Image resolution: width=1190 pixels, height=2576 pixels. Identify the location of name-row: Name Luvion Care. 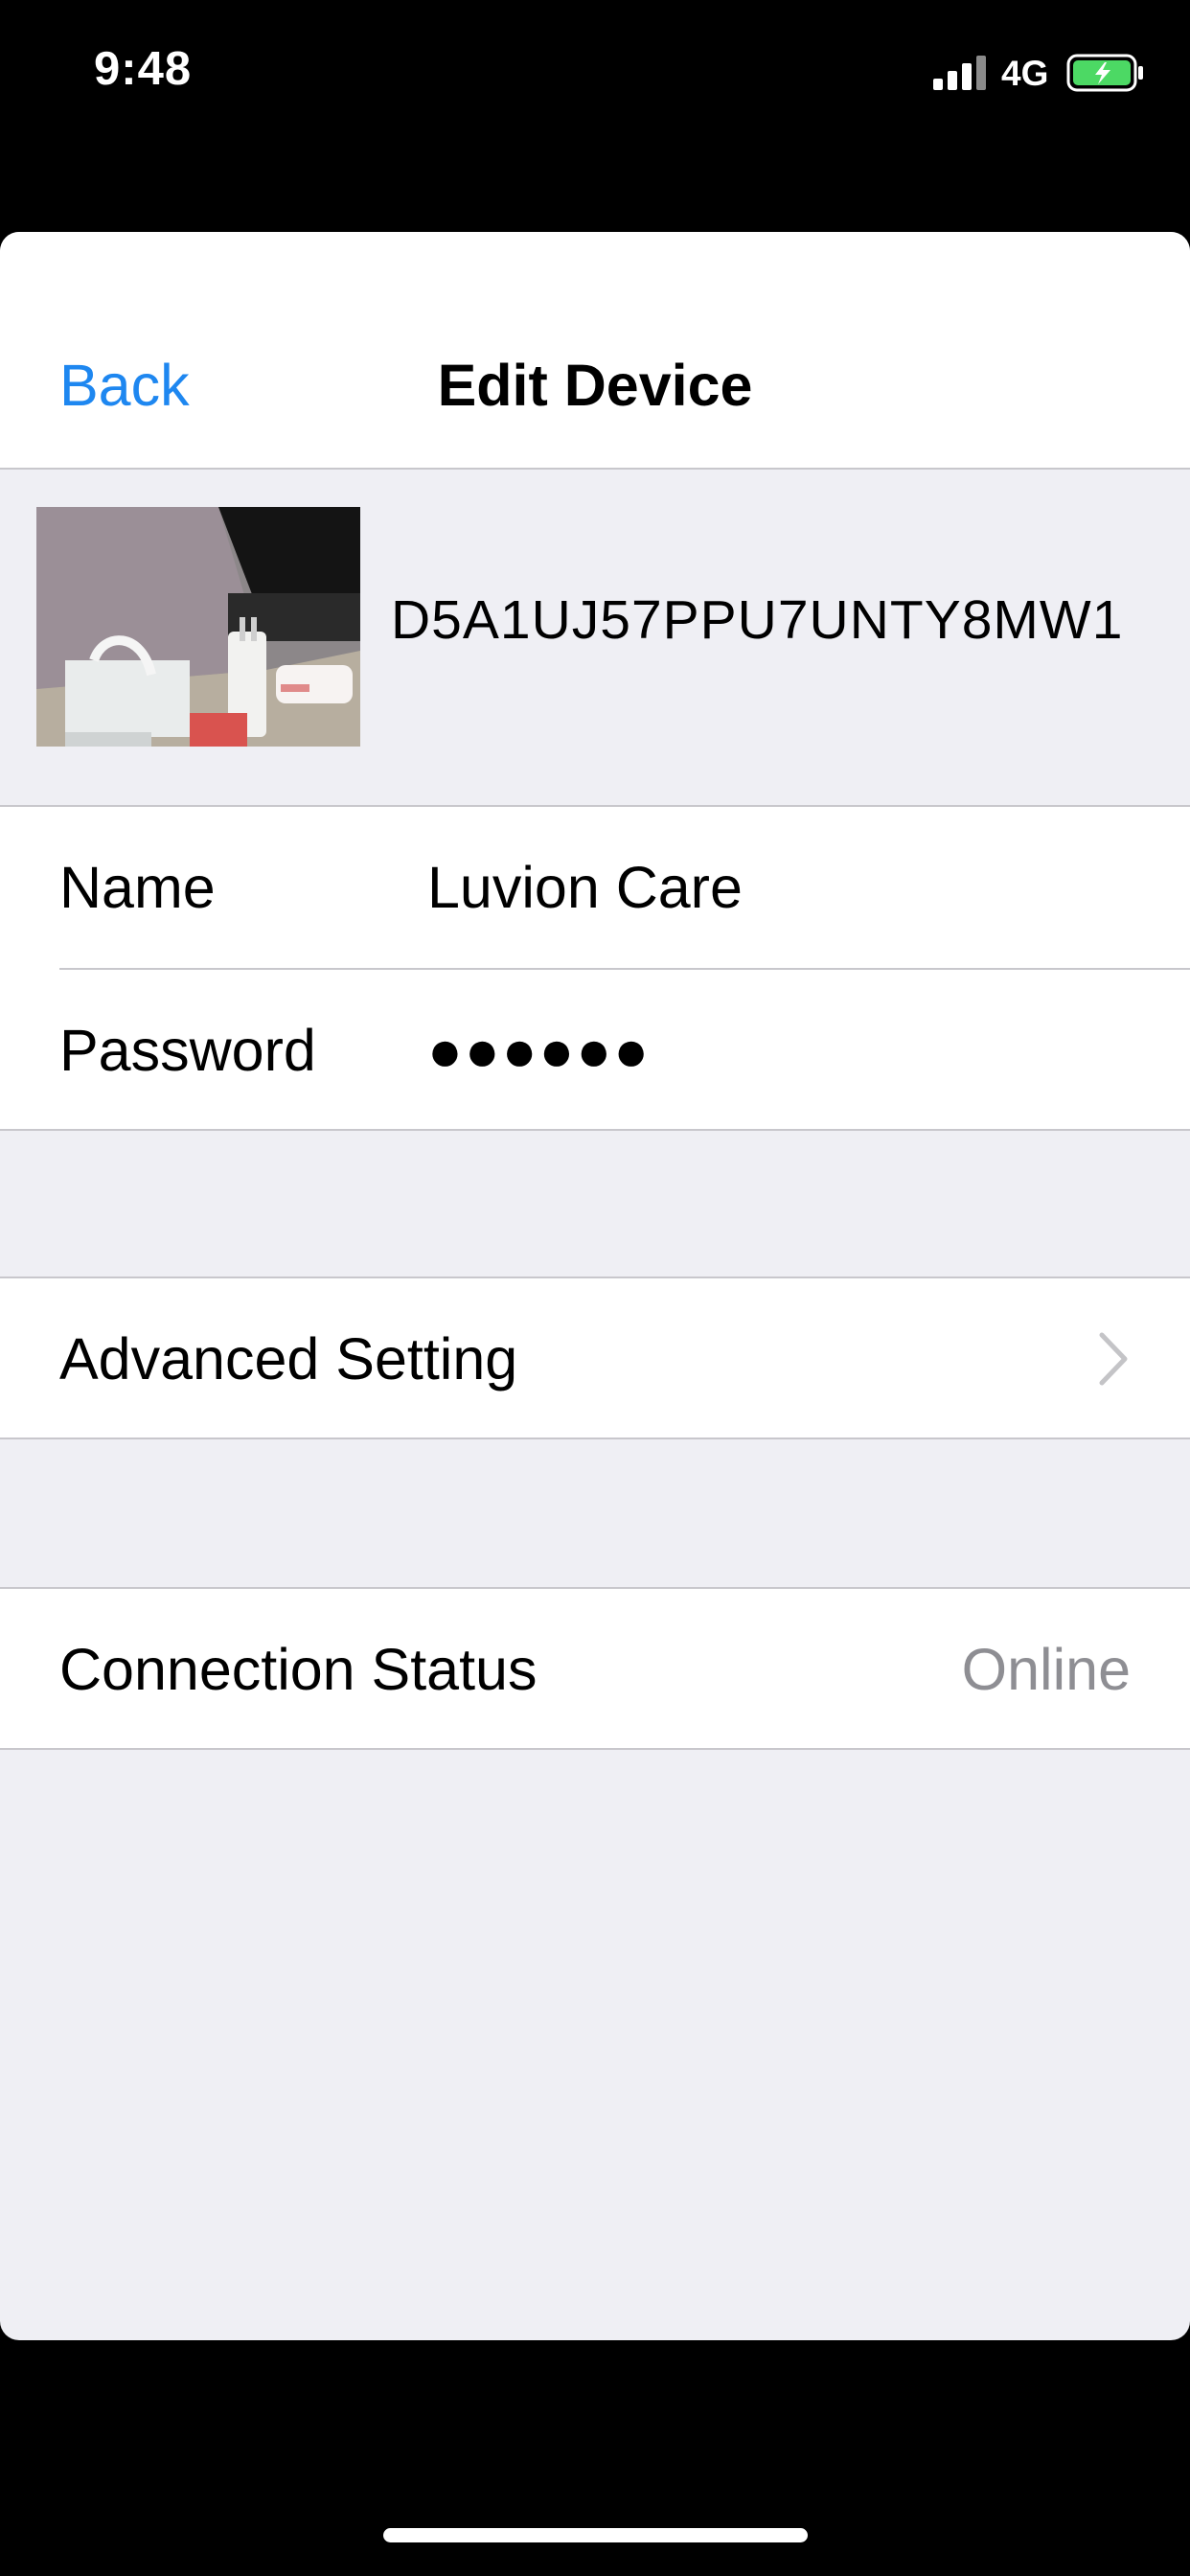
(595, 887).